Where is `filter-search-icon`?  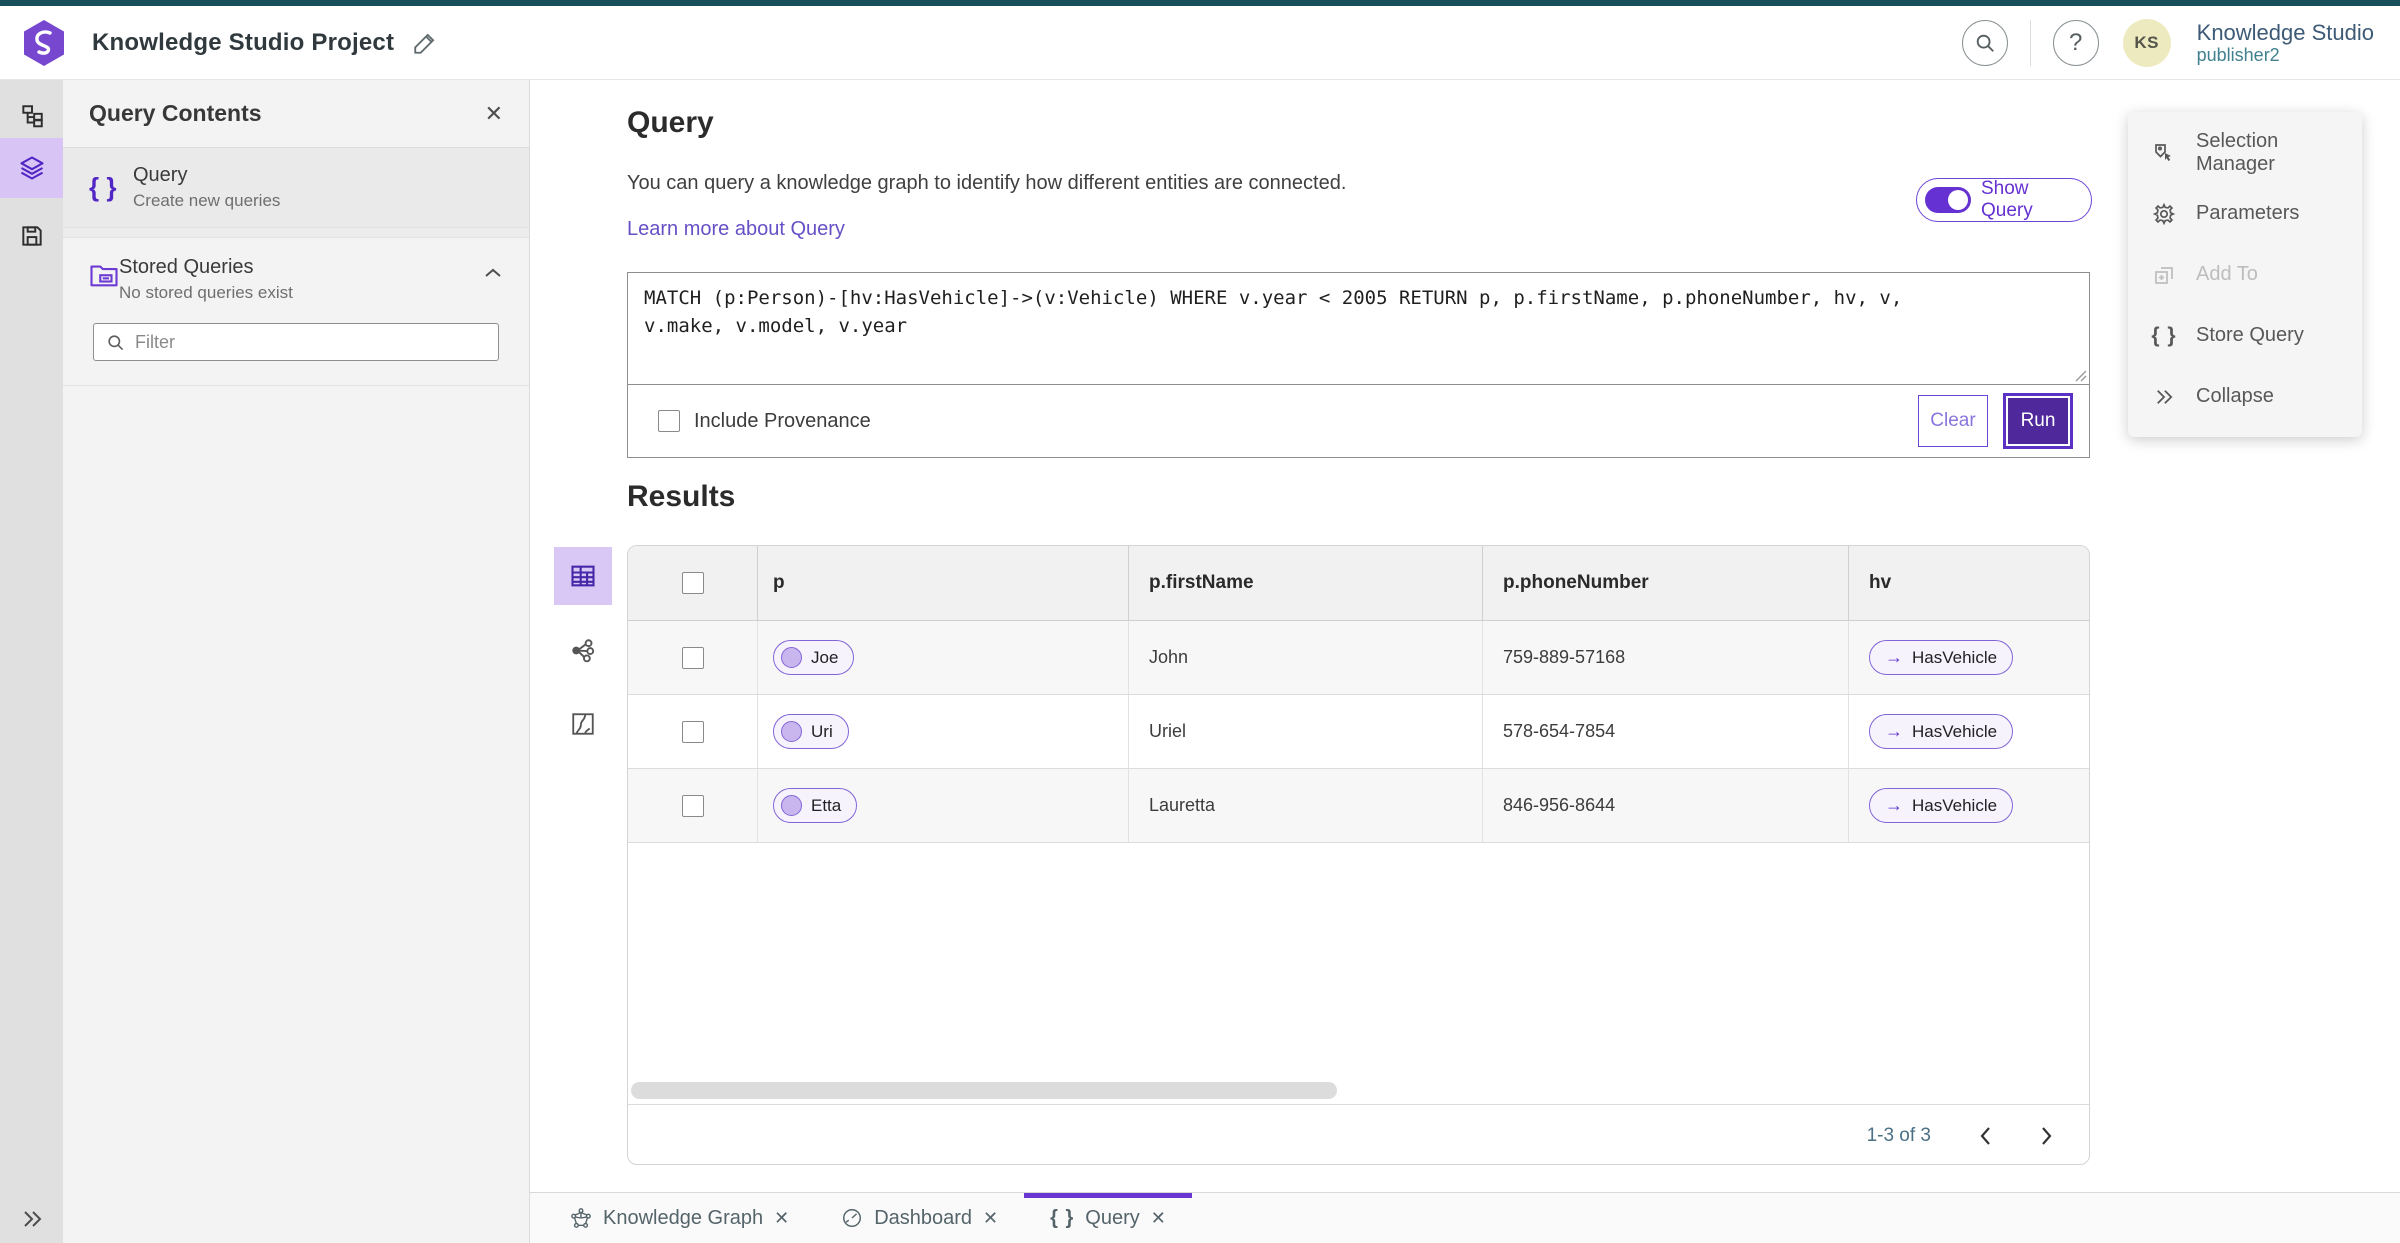 filter-search-icon is located at coordinates (116, 342).